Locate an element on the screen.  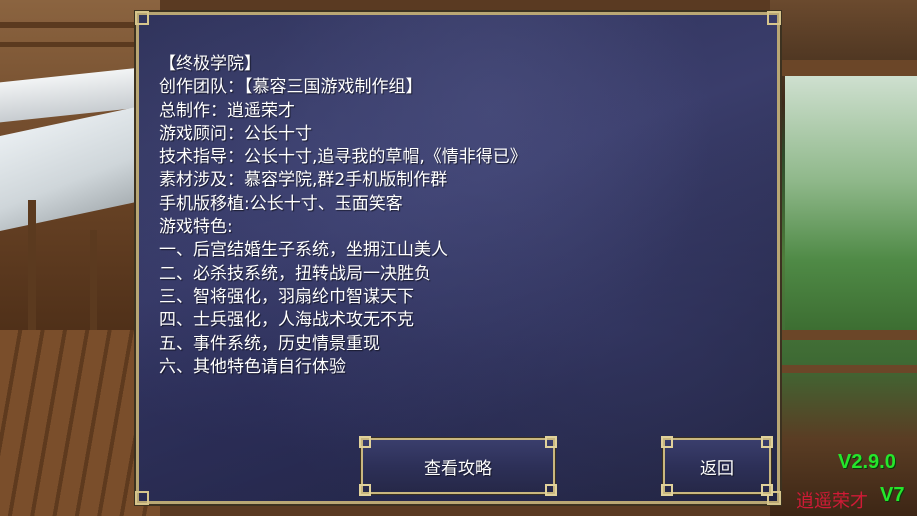
view-guide-label: 查看攻略 is located at coordinates (458, 468).